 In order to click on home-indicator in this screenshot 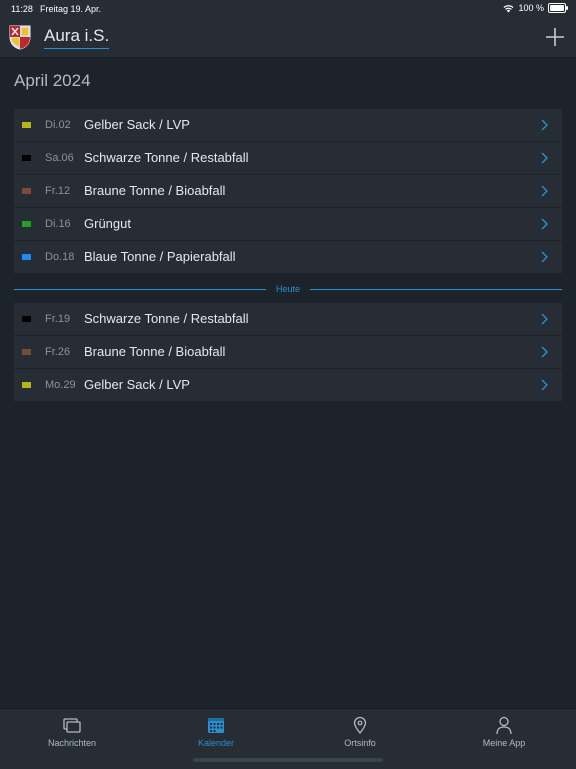, I will do `click(288, 760)`.